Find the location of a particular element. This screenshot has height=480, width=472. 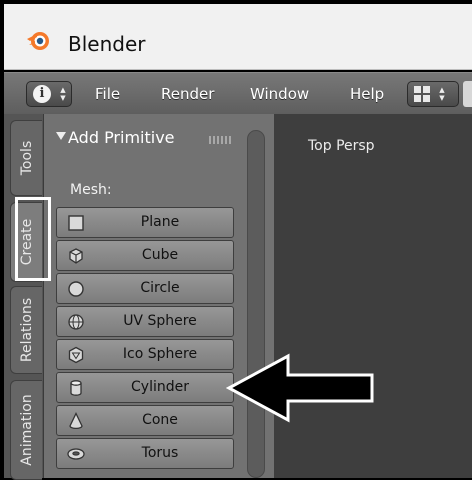

add-cube-button: Cube is located at coordinates (145, 255).